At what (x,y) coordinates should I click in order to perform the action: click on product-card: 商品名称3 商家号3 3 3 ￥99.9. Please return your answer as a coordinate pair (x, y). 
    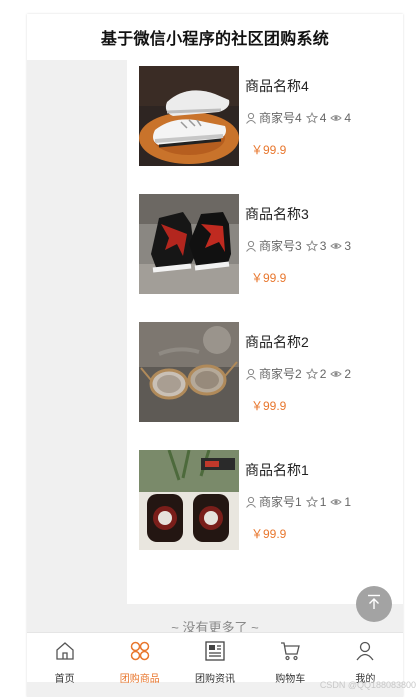
    Looking at the image, I should click on (269, 245).